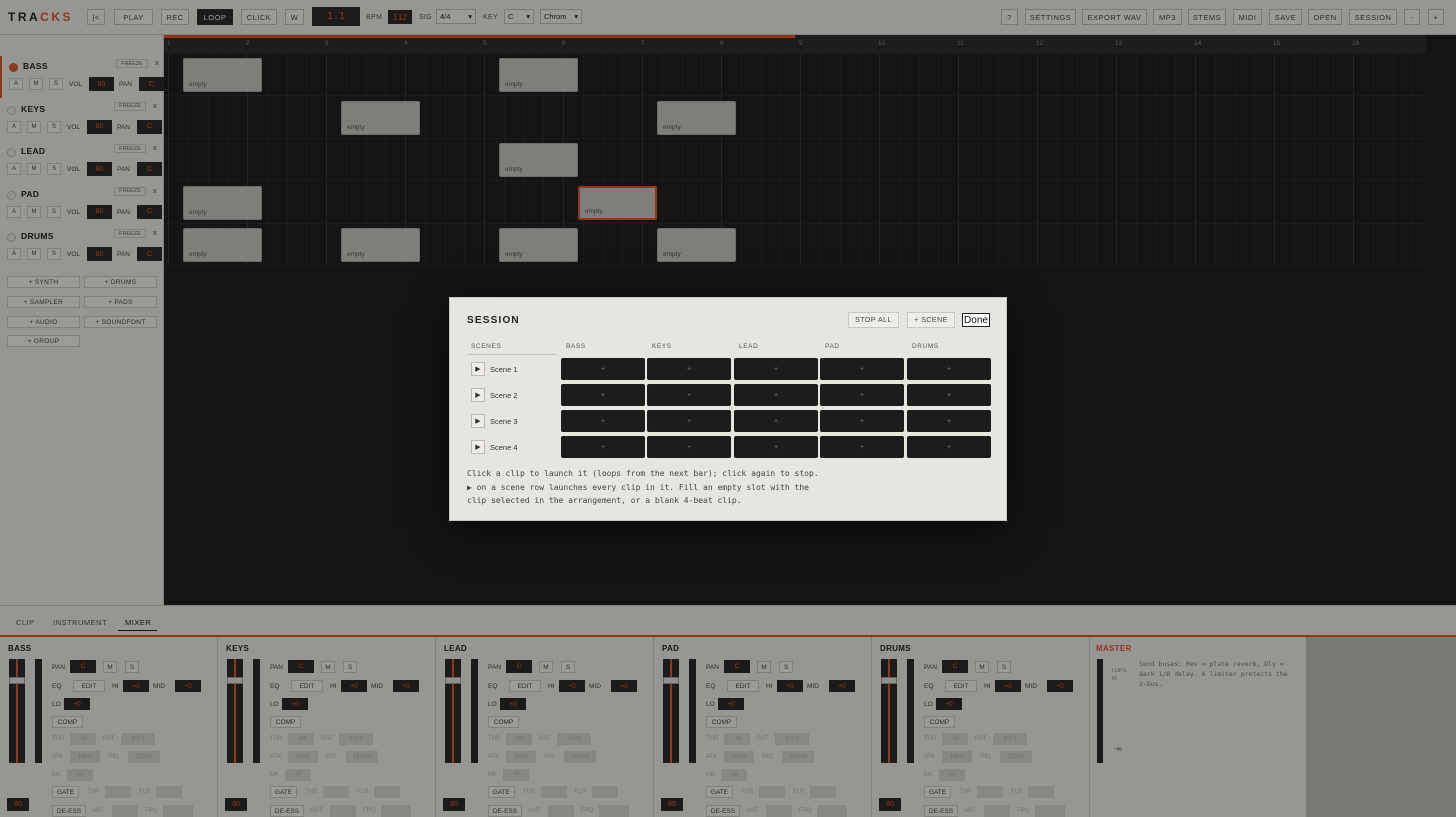  Describe the element at coordinates (504, 369) in the screenshot. I see `scene-name: Scene 1` at that location.